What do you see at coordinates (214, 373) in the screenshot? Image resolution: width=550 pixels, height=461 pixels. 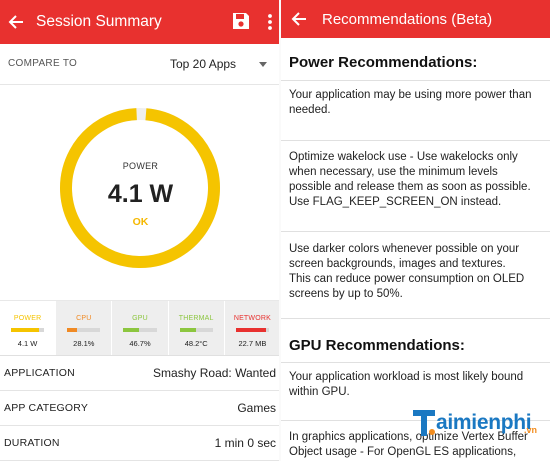 I see `info-value: Smashy Road: Wanted` at bounding box center [214, 373].